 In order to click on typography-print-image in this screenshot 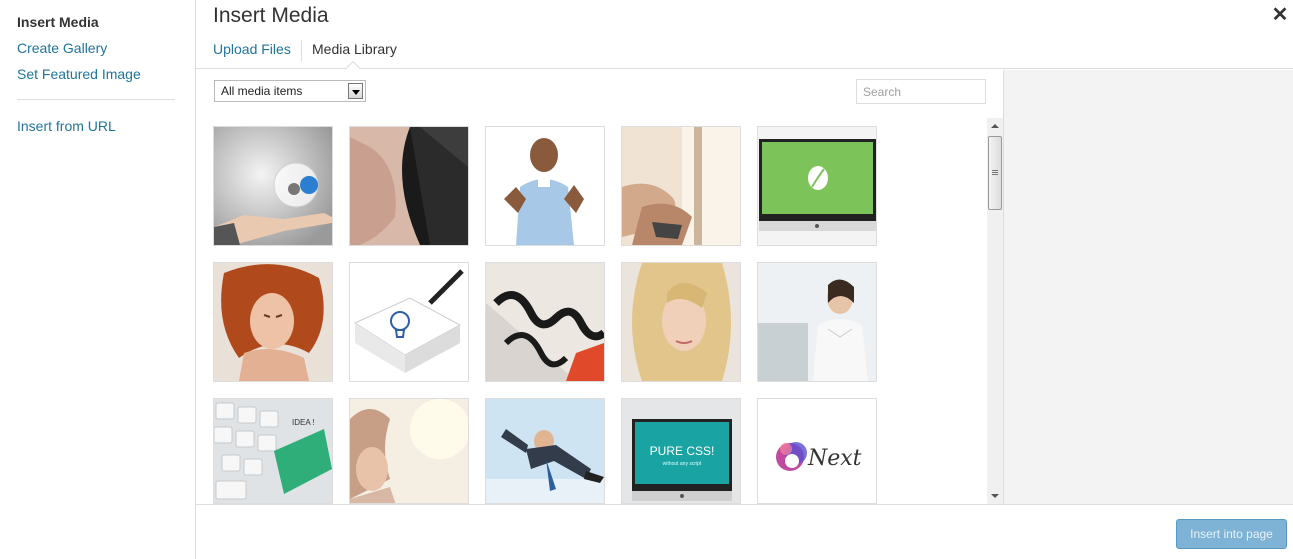, I will do `click(545, 322)`.